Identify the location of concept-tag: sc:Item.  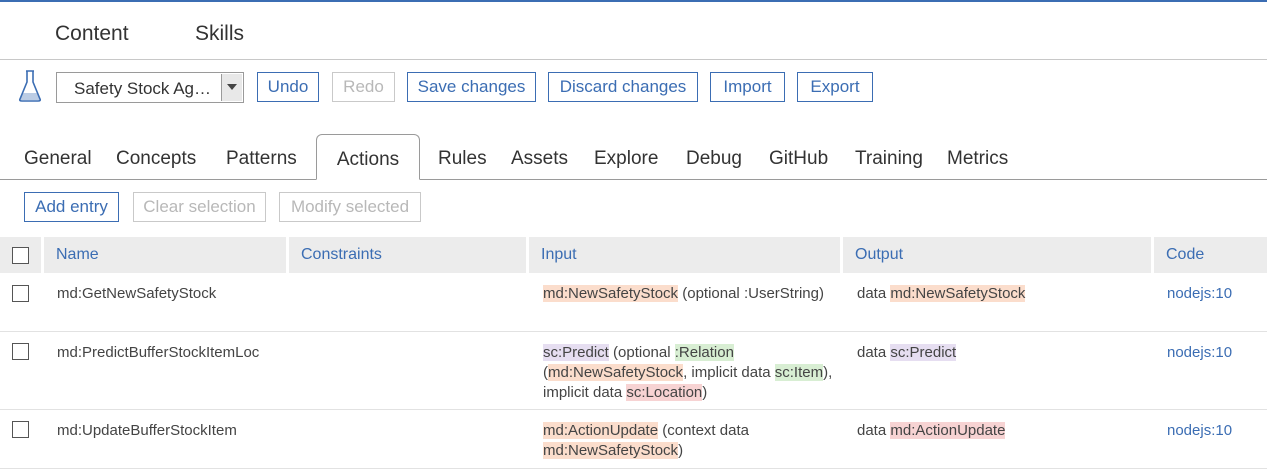
(799, 372).